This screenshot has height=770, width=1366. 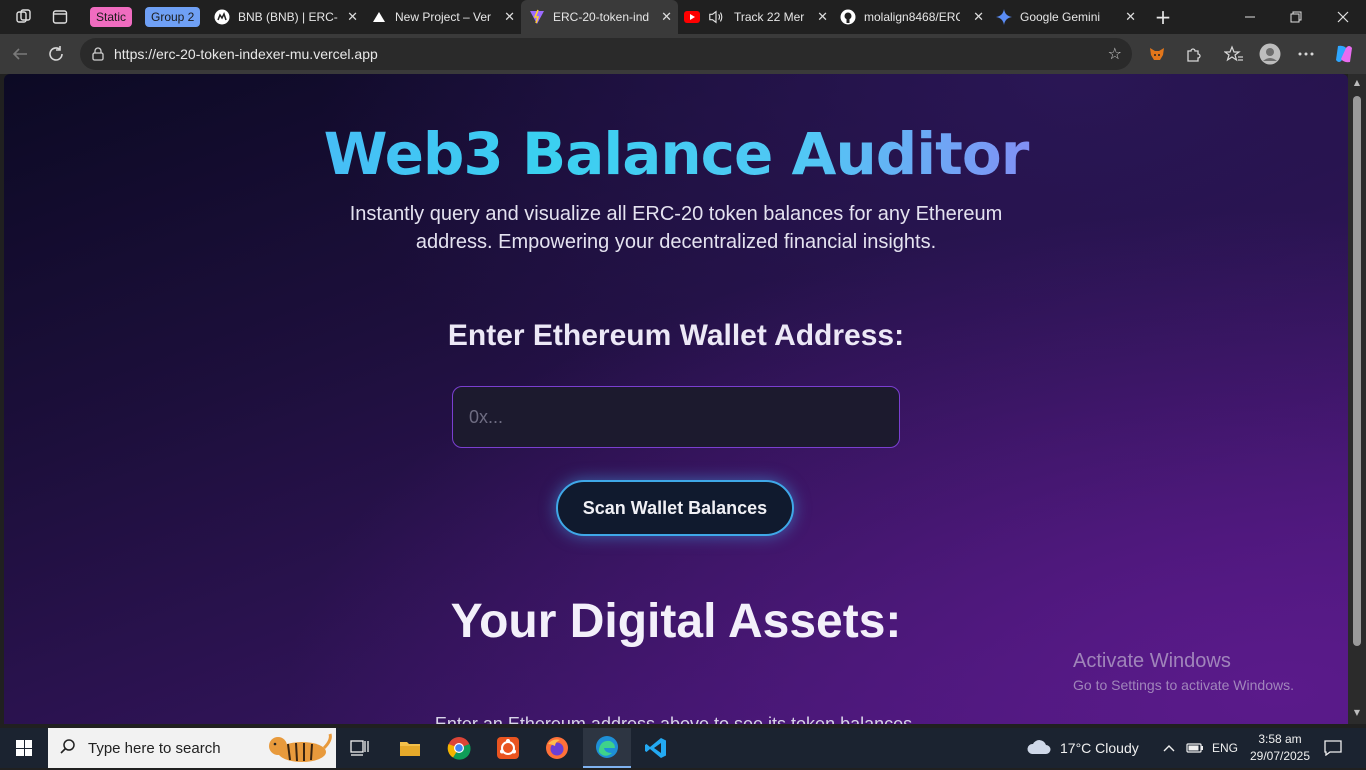 I want to click on vscode-icon, so click(x=656, y=748).